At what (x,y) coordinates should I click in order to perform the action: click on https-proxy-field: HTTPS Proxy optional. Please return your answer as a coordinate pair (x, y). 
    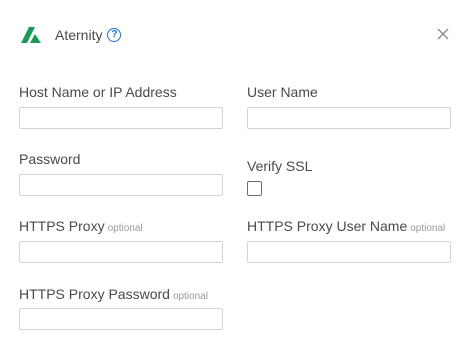
    Looking at the image, I should click on (121, 240).